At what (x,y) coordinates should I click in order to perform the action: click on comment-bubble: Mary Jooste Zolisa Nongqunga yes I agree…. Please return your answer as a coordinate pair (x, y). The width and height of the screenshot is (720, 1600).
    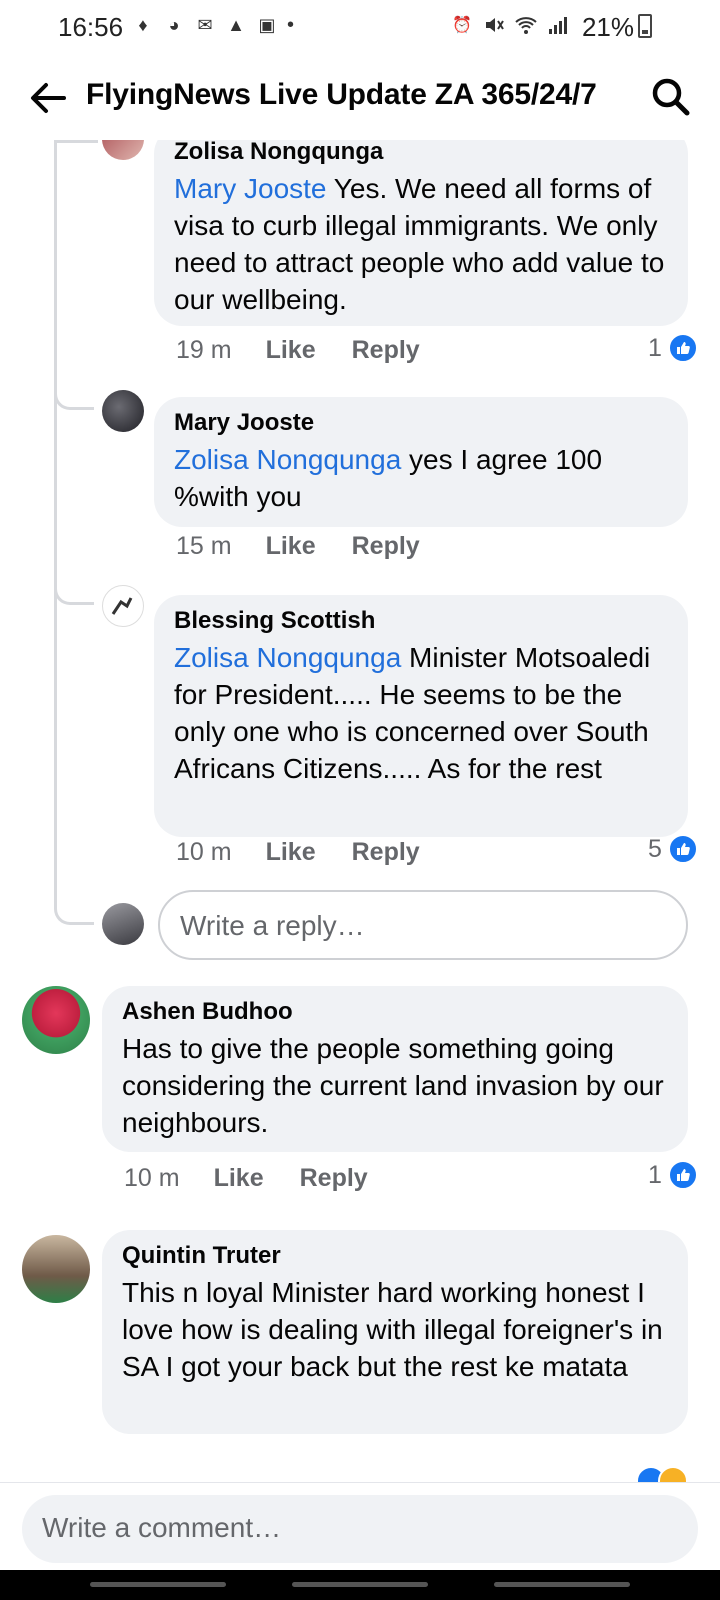
    Looking at the image, I should click on (421, 462).